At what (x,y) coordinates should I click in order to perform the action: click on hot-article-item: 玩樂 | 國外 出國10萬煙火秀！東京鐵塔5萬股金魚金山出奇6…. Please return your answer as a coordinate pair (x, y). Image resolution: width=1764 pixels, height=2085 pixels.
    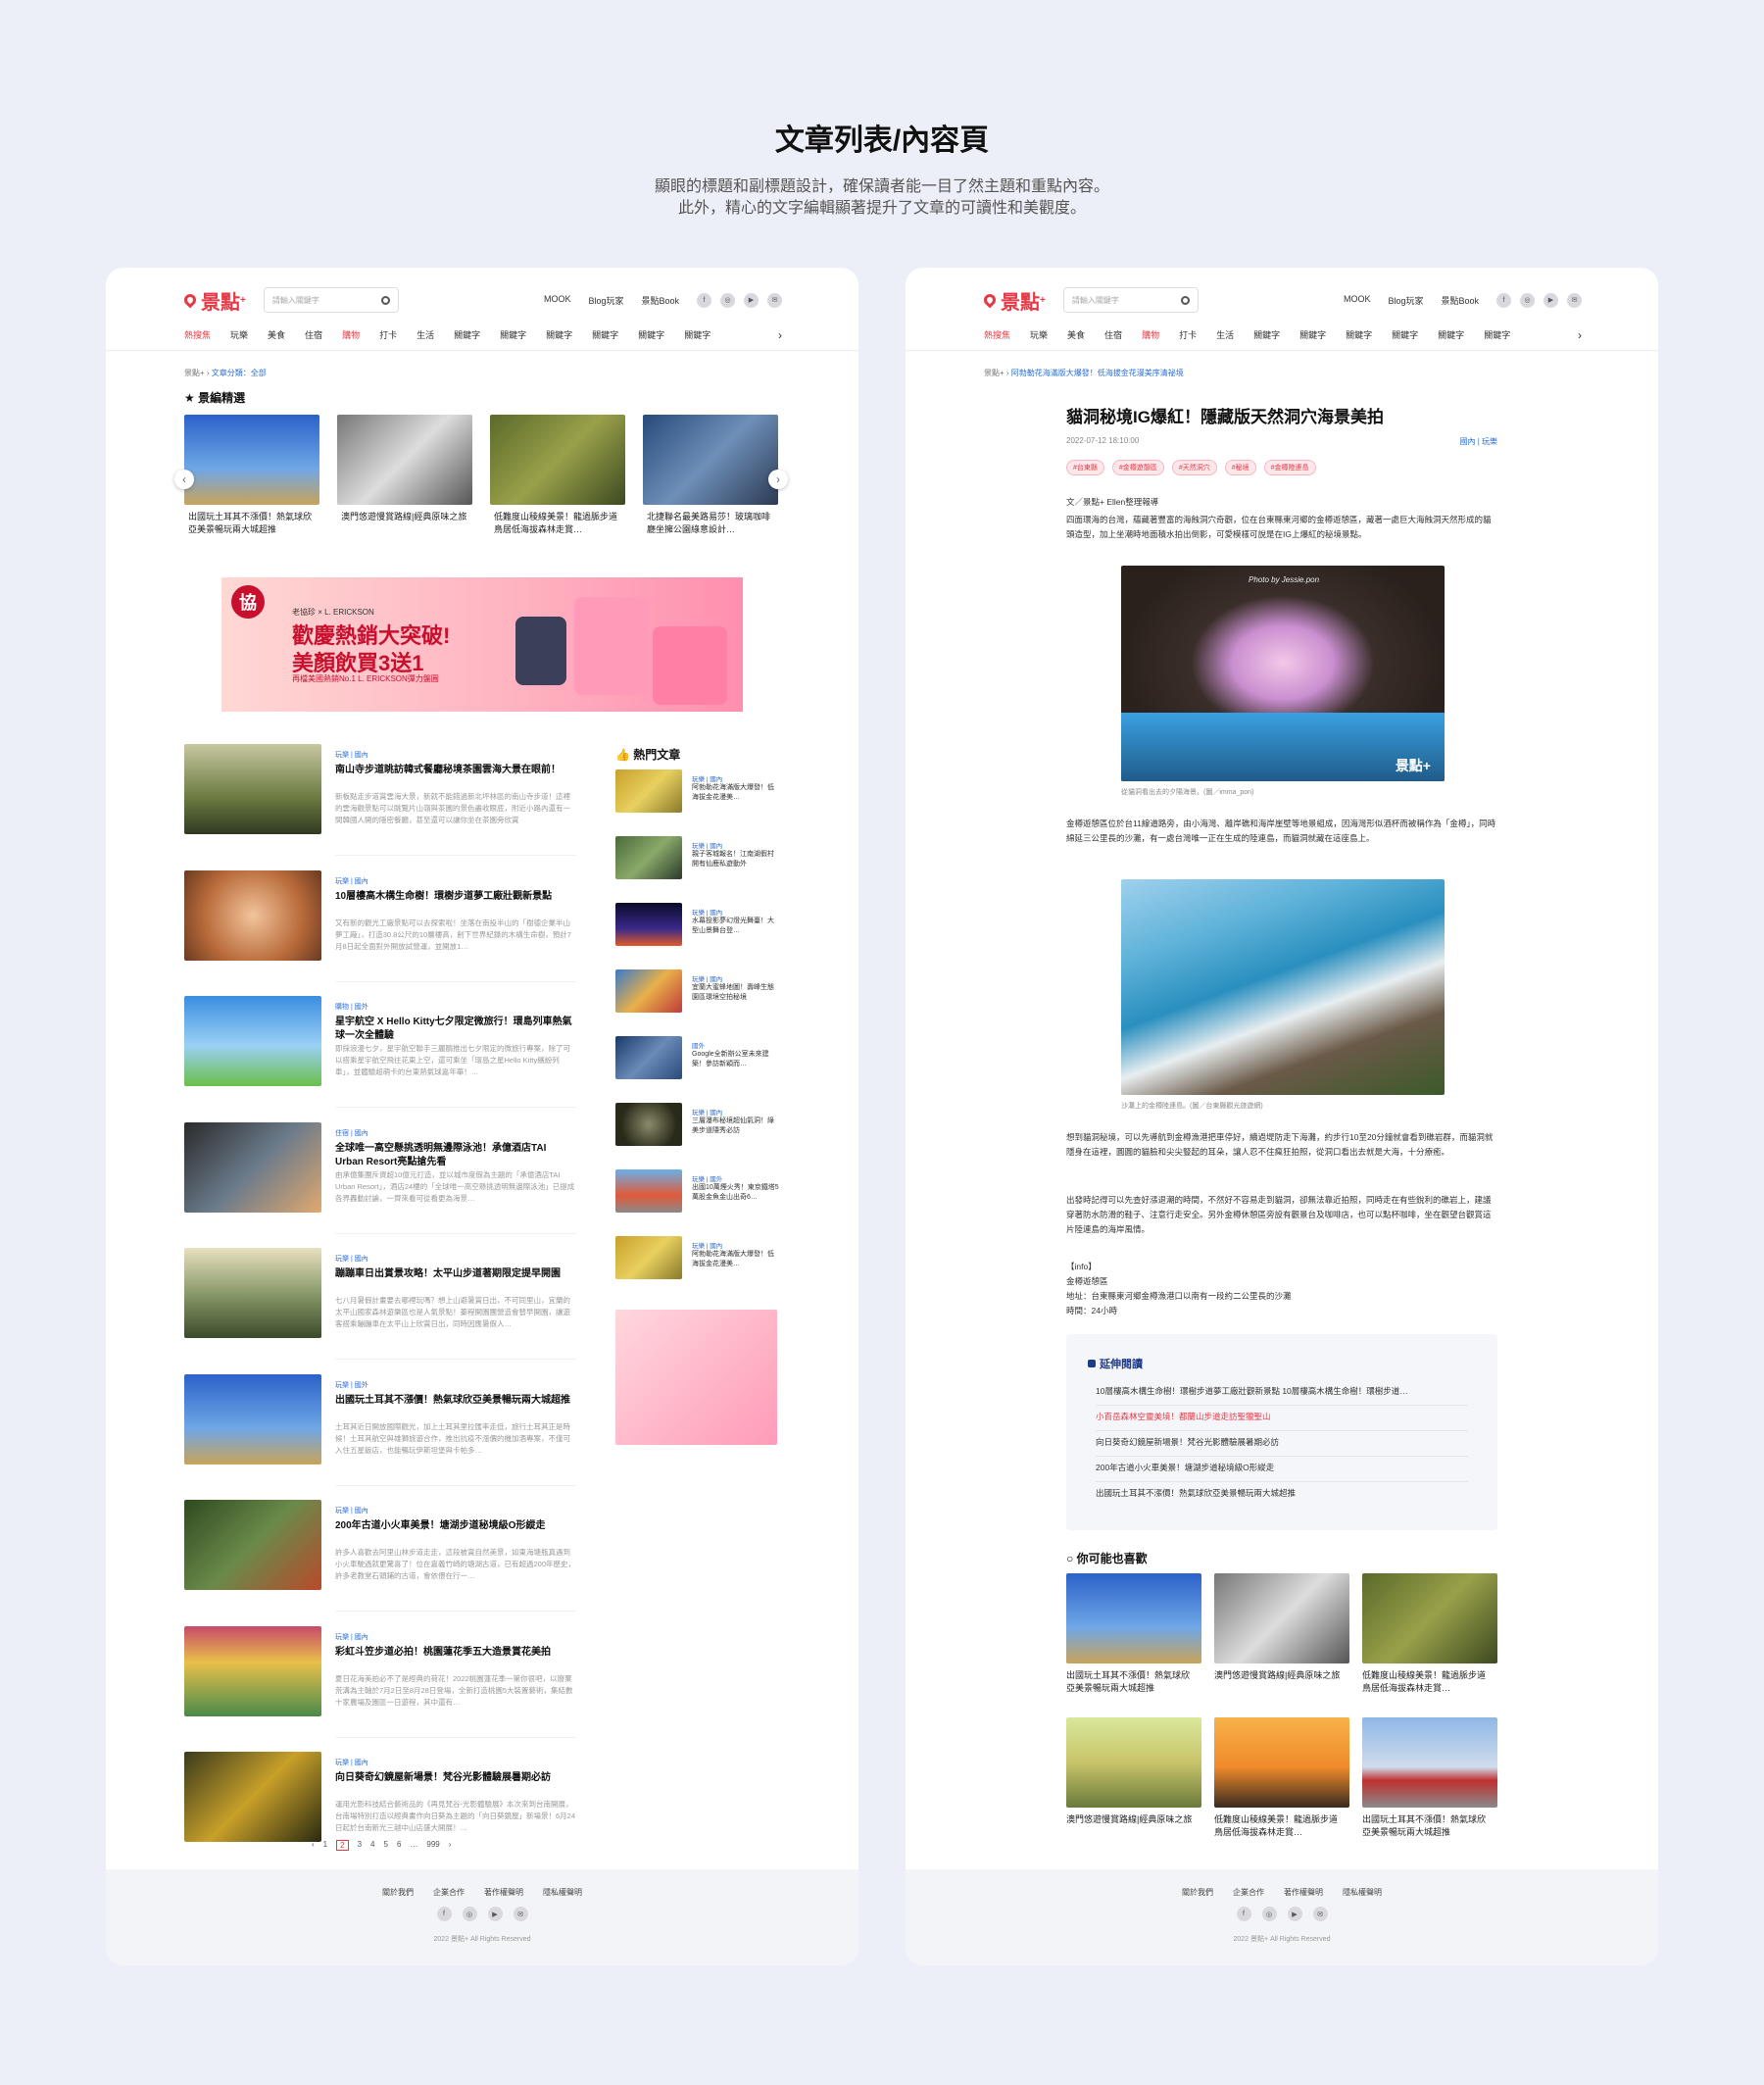
    Looking at the image, I should click on (698, 1192).